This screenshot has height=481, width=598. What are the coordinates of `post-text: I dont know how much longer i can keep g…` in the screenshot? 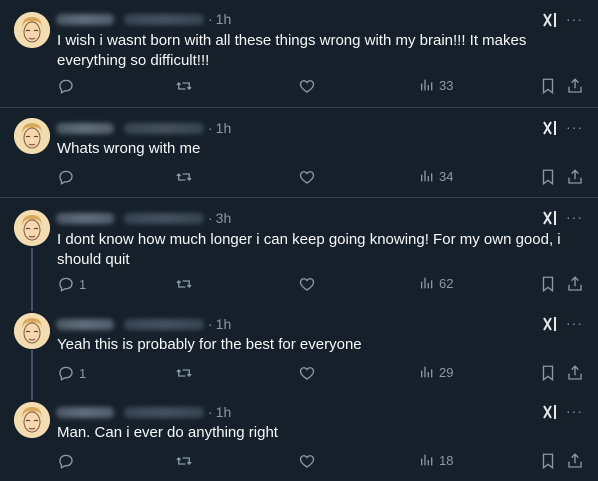 It's located at (309, 249).